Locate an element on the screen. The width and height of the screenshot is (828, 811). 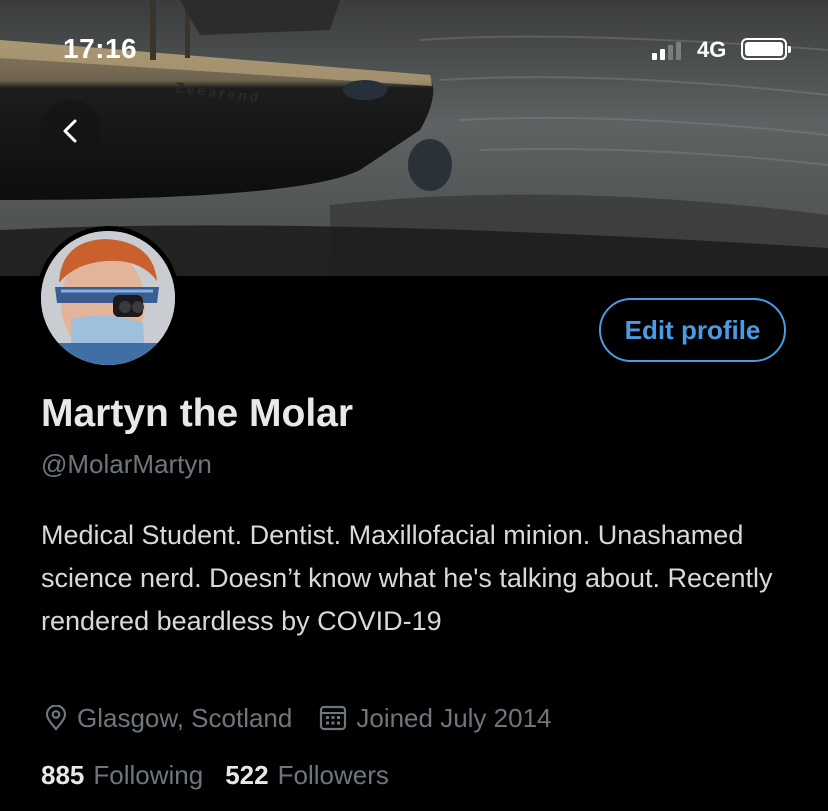
network-type: 4G is located at coordinates (712, 49).